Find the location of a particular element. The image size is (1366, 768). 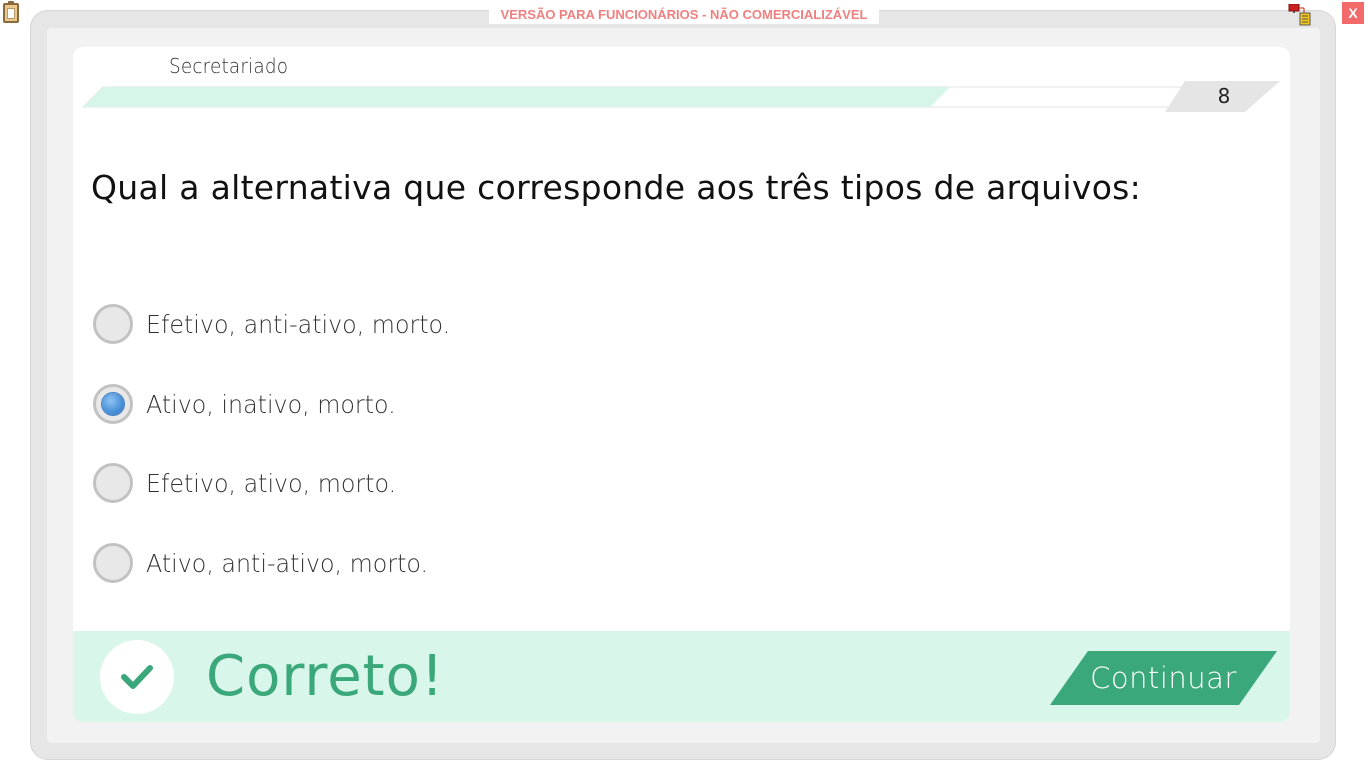

continue-button-label: Continuar is located at coordinates (1163, 678).